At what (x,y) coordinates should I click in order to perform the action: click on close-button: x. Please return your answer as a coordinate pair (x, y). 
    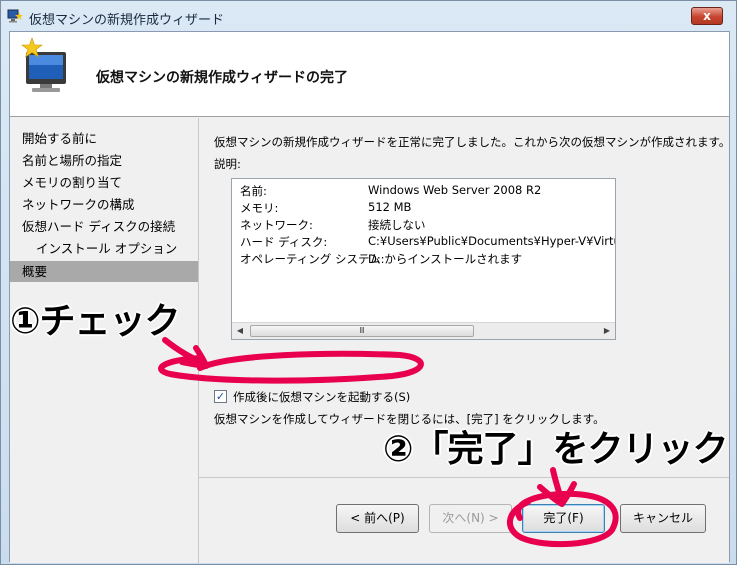
    Looking at the image, I should click on (707, 16).